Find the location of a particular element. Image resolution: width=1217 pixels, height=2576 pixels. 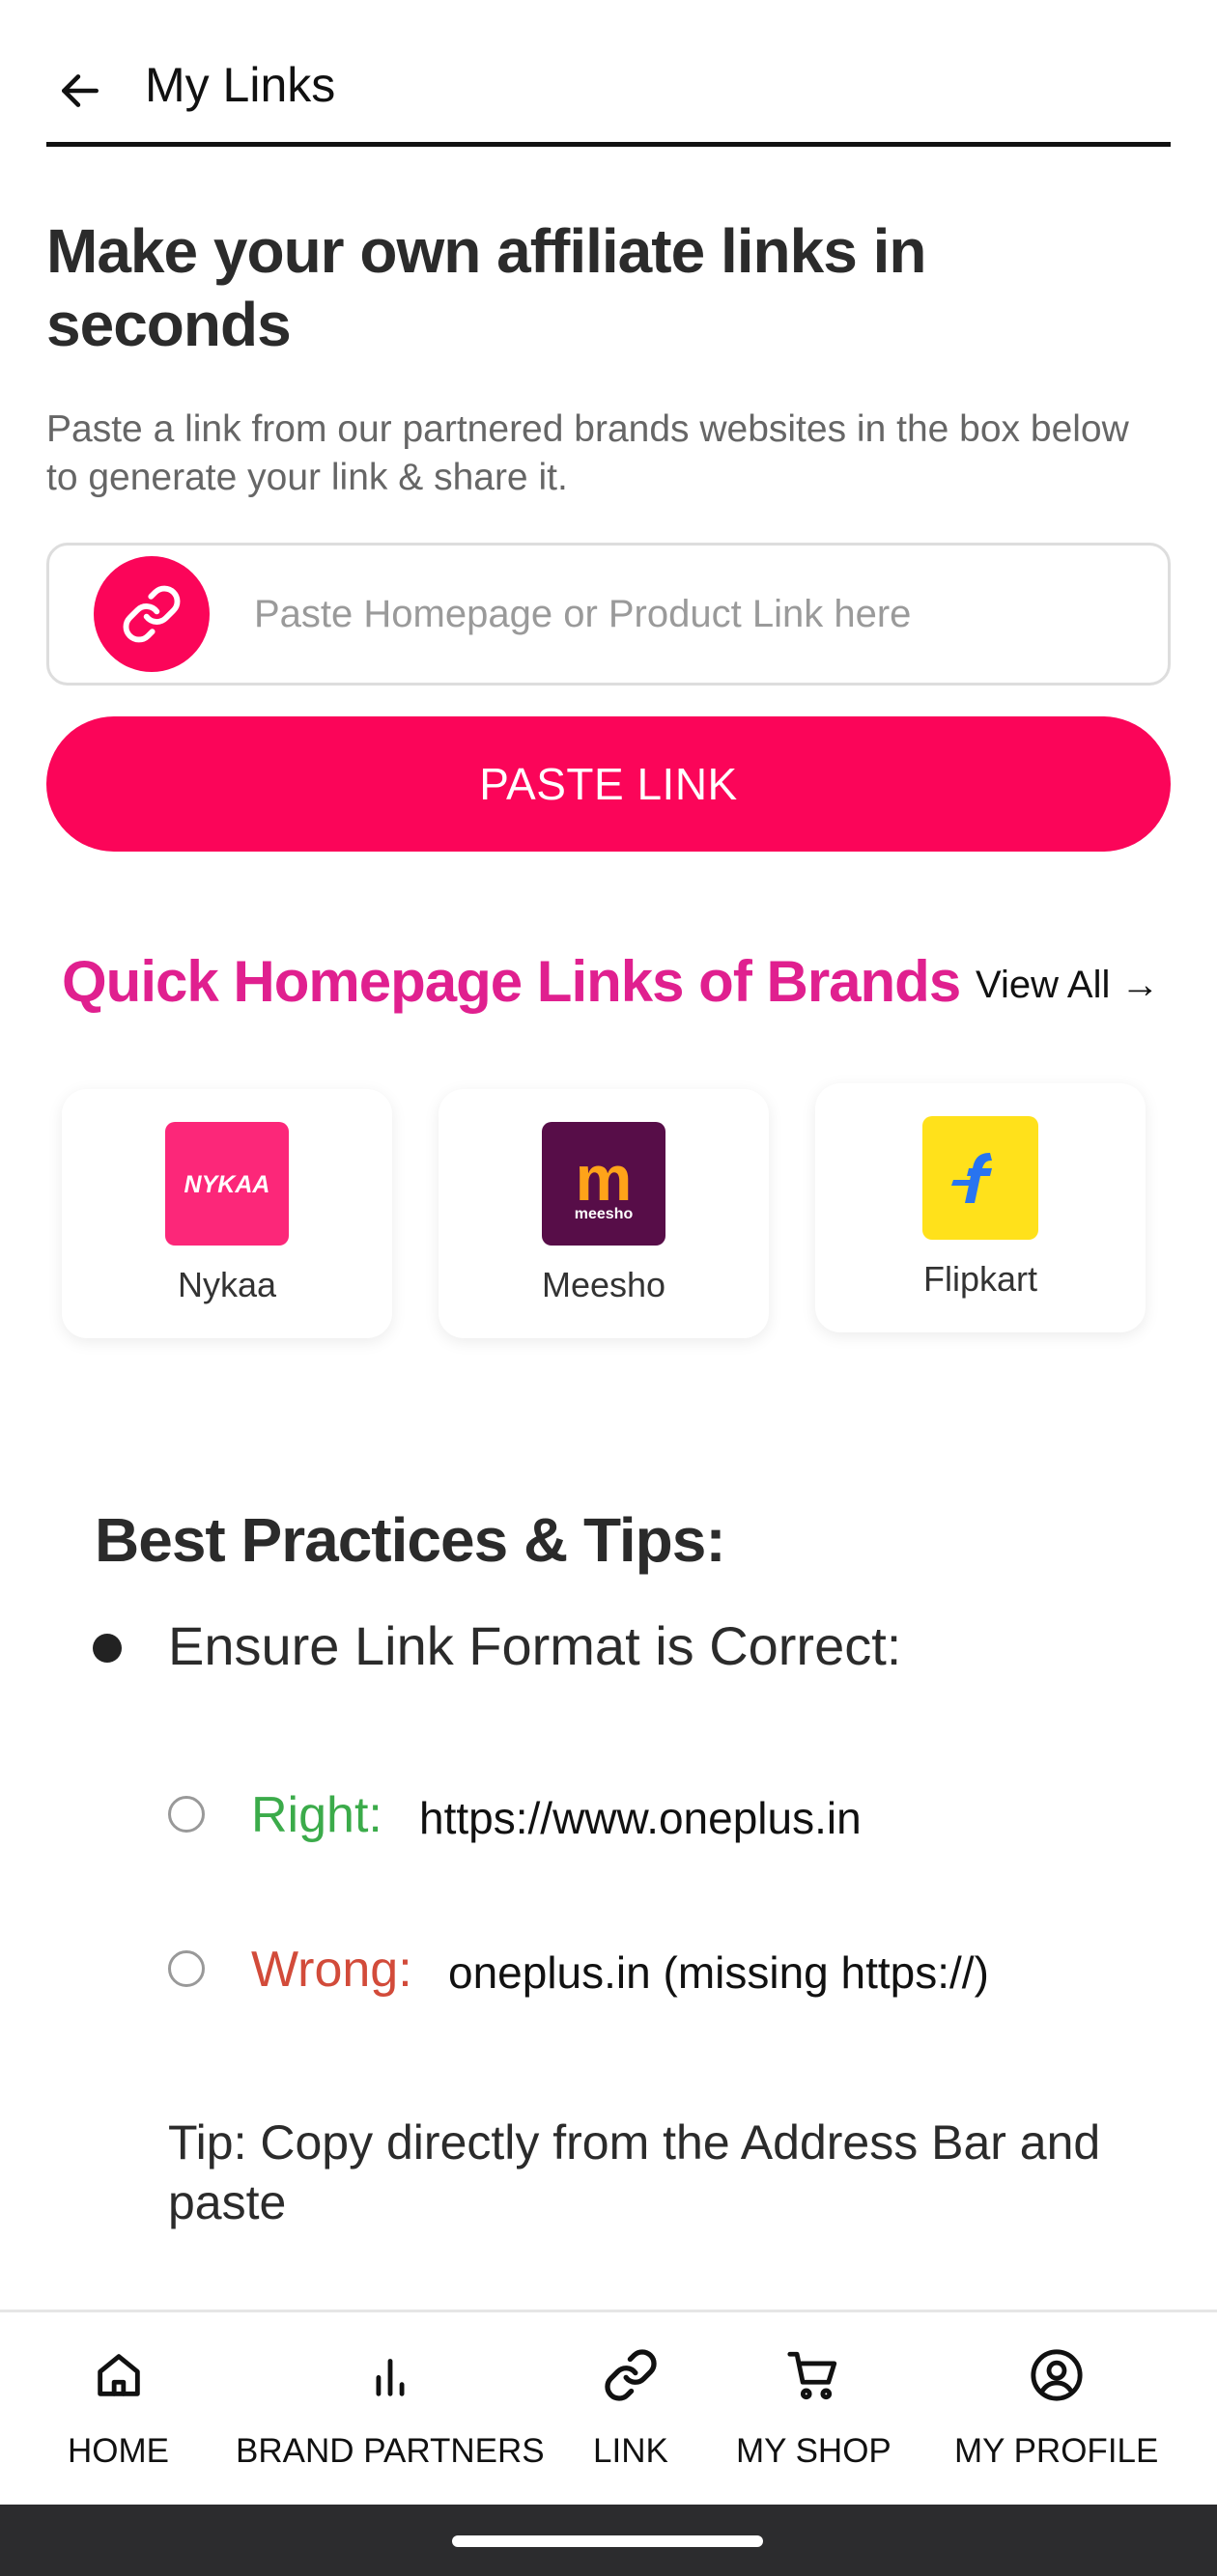

hero-title: Make your own affiliate links in seconds is located at coordinates (486, 288).